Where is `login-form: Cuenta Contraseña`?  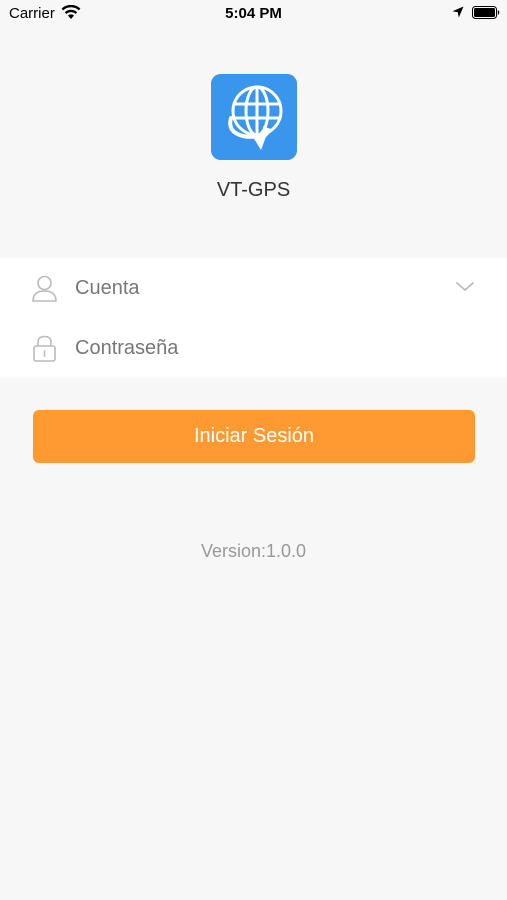
login-form: Cuenta Contraseña is located at coordinates (253, 318).